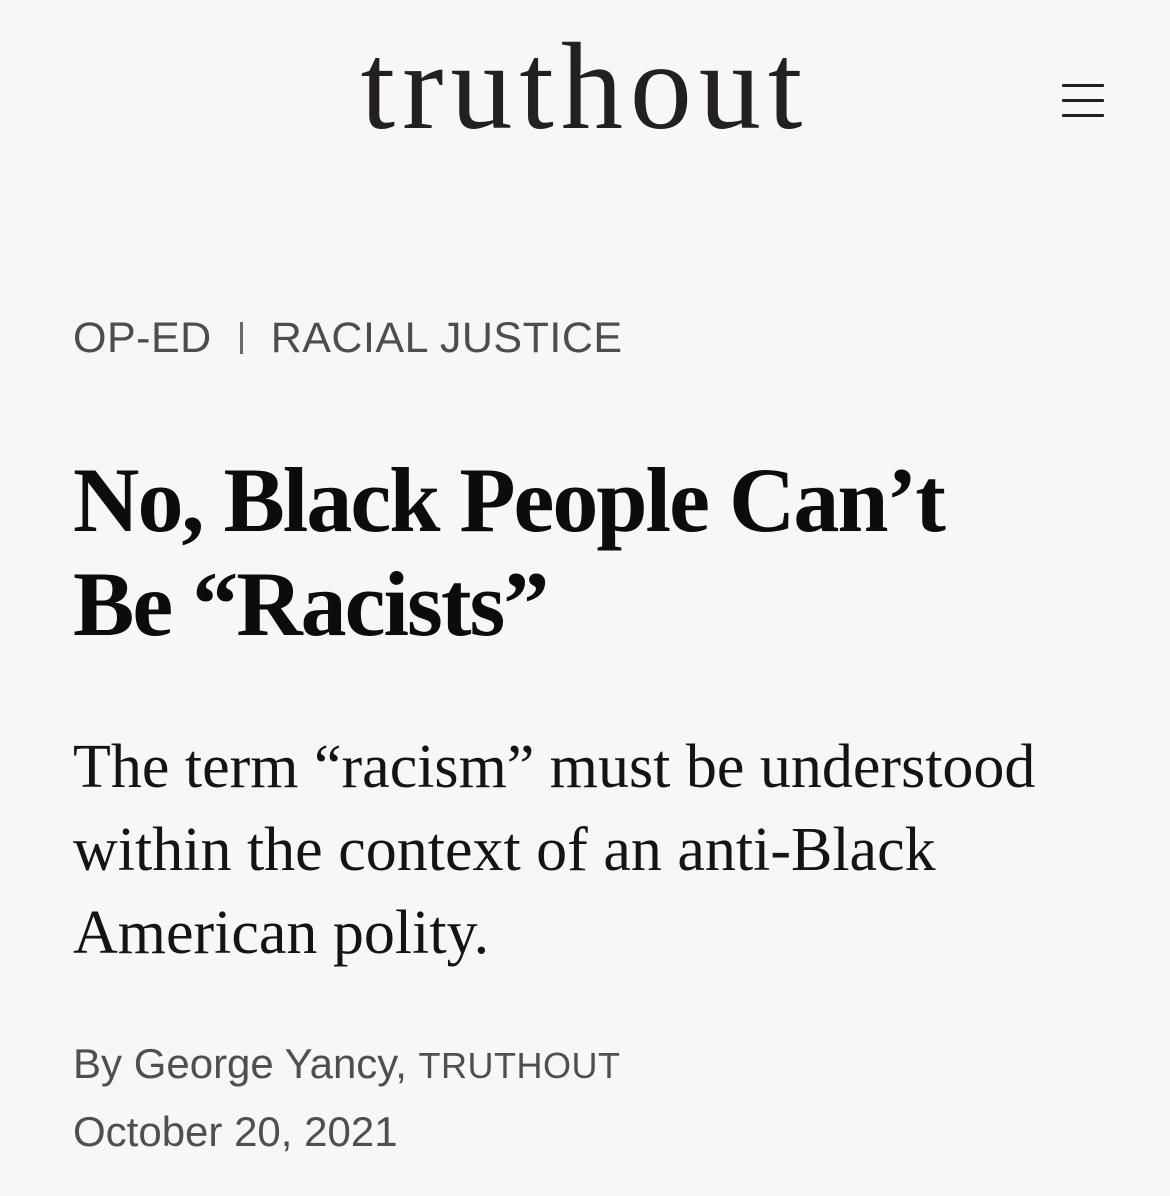 The image size is (1170, 1196). I want to click on headline-line-2: Be “Racists”, so click(311, 604).